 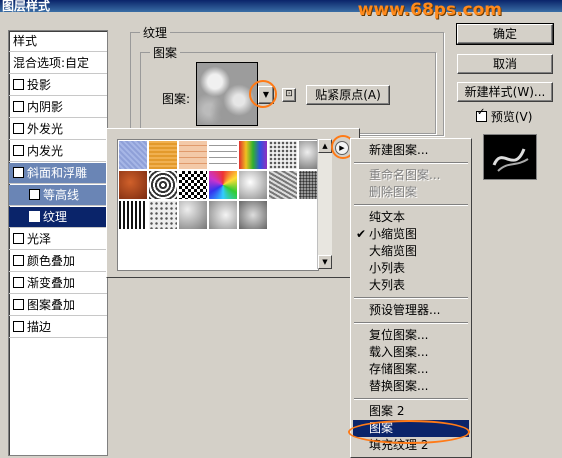 I want to click on pattern-swatch-speckle, so click(x=283, y=155).